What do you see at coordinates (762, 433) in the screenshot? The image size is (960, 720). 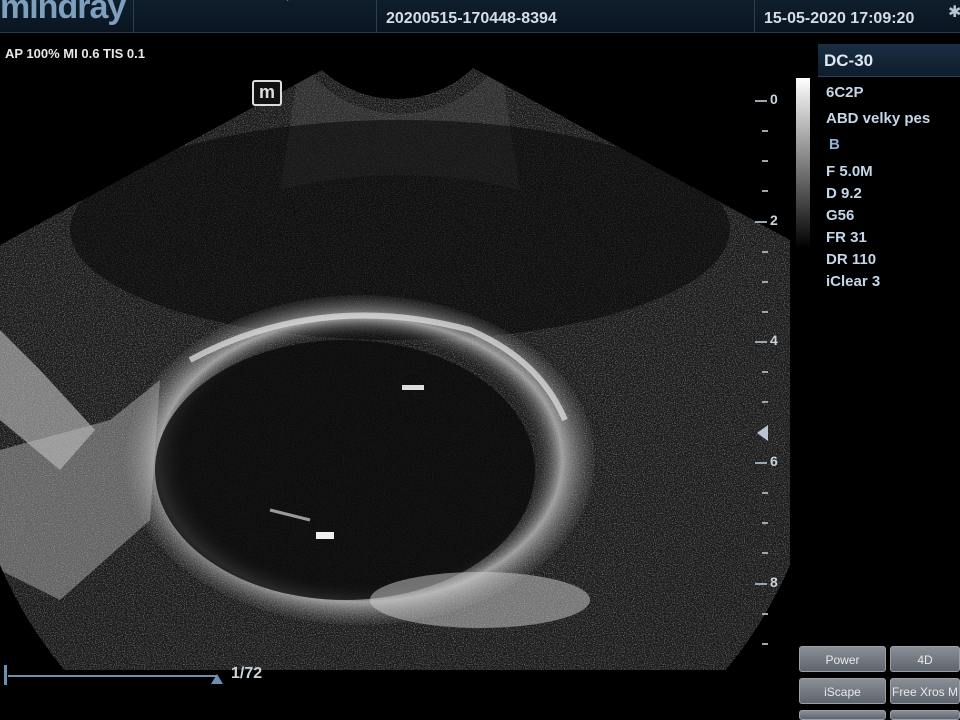 I see `focus-position-marker` at bounding box center [762, 433].